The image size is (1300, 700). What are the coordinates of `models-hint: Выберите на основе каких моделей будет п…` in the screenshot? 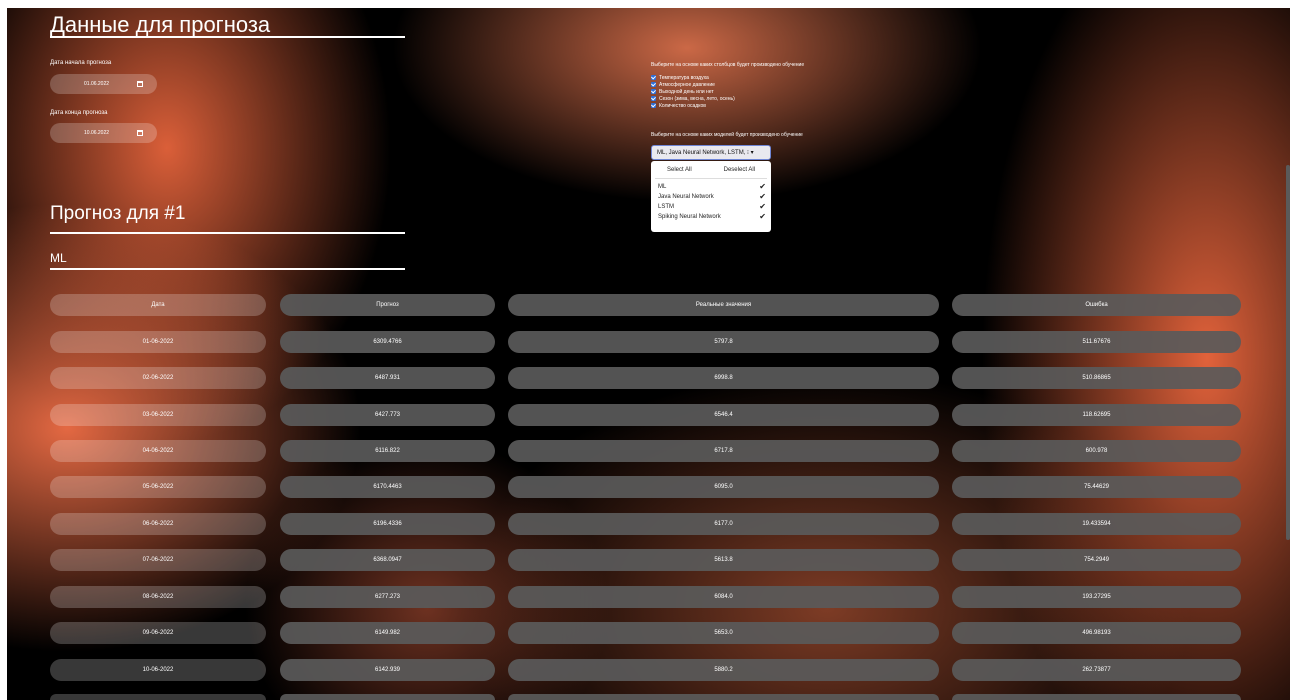 It's located at (727, 135).